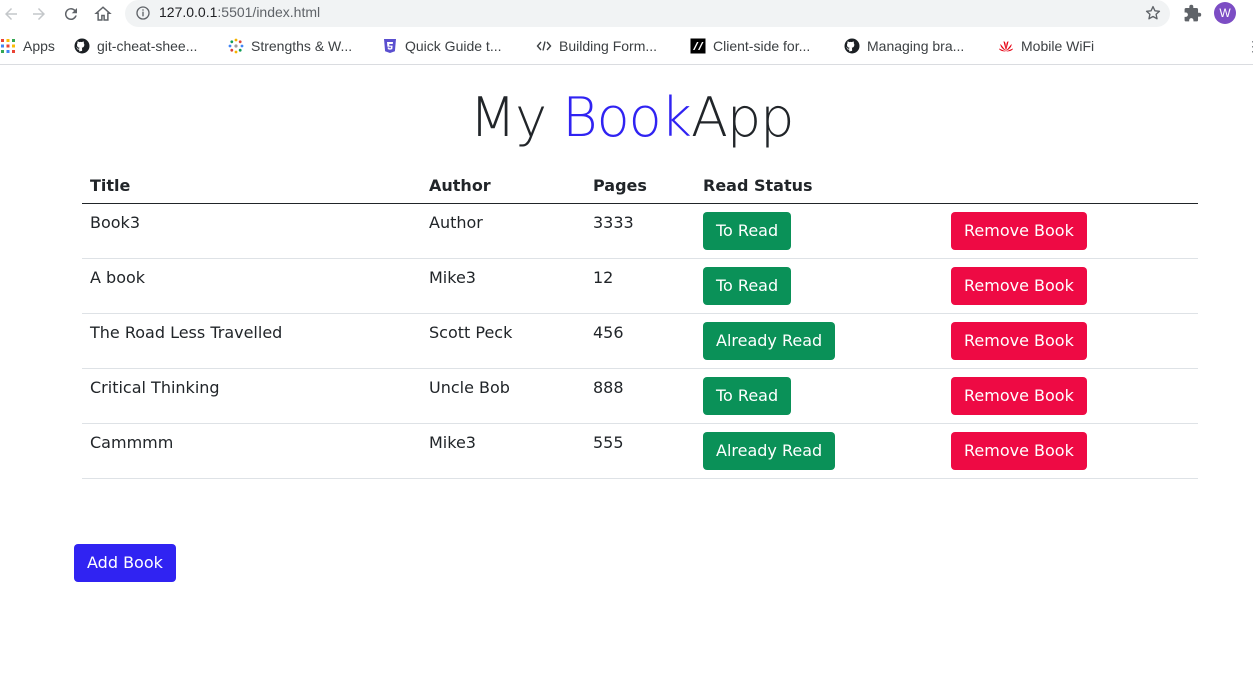  What do you see at coordinates (1225, 13) in the screenshot?
I see `profile-avatar: W` at bounding box center [1225, 13].